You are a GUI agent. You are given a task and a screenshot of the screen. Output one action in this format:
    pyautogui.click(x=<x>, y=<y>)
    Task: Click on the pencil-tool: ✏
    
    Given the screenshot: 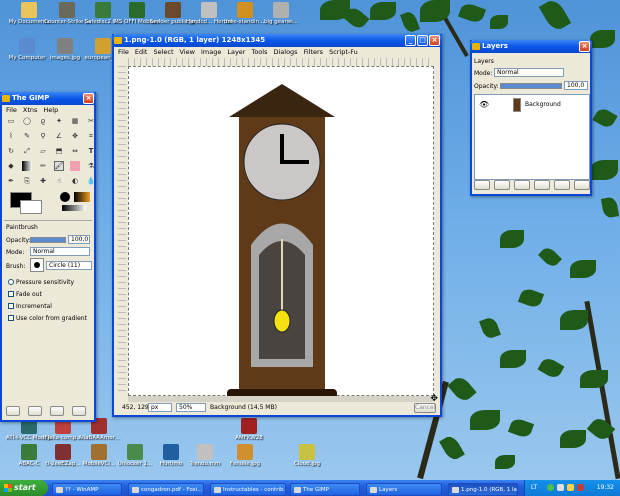 What is the action you would take?
    pyautogui.click(x=43, y=166)
    